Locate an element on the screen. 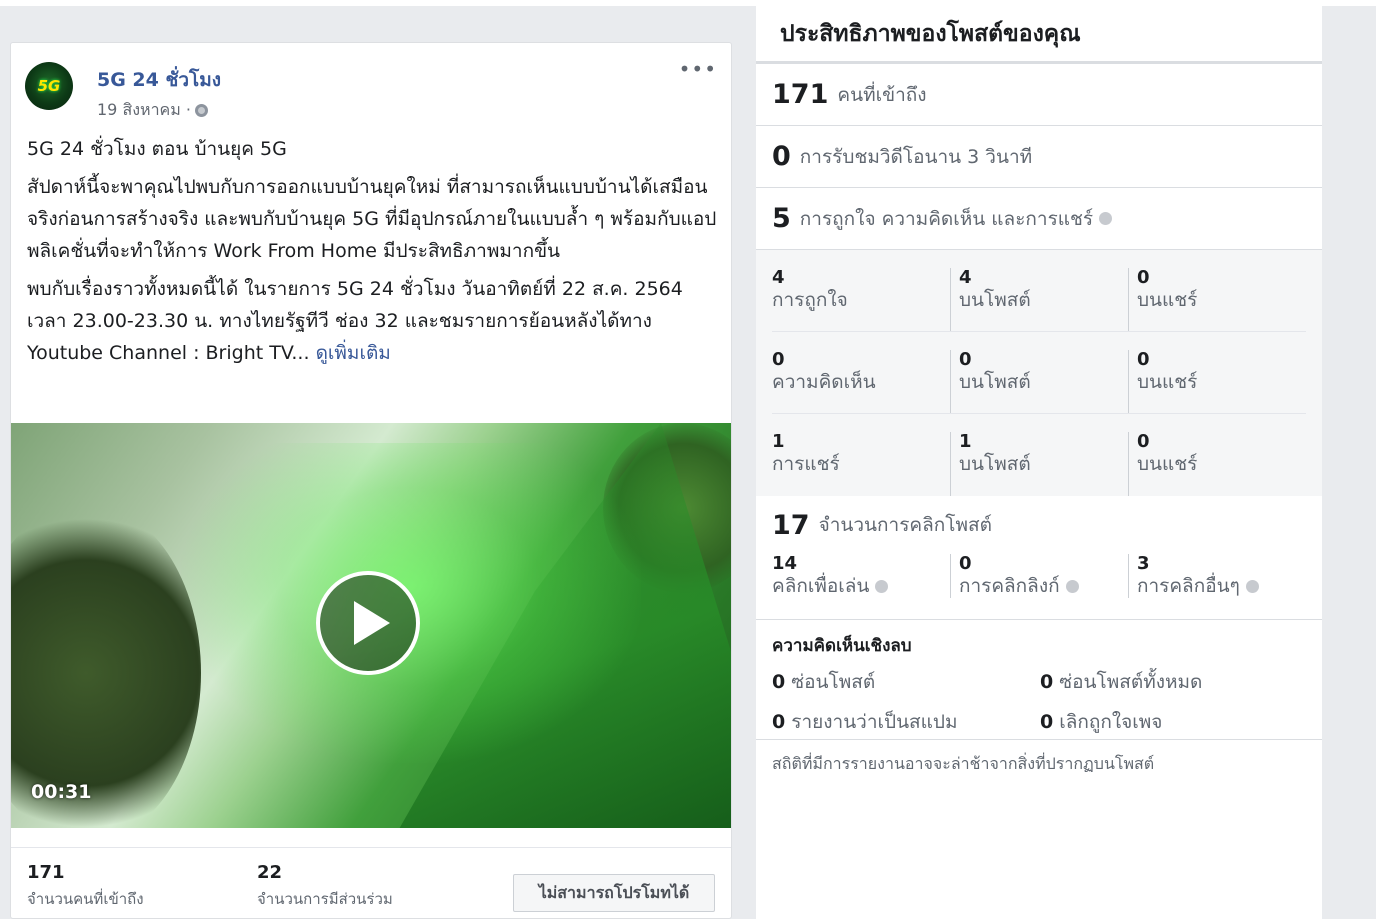 The height and width of the screenshot is (919, 1376). promote-button: ไม่สามารถโปรโมทได้ is located at coordinates (614, 893).